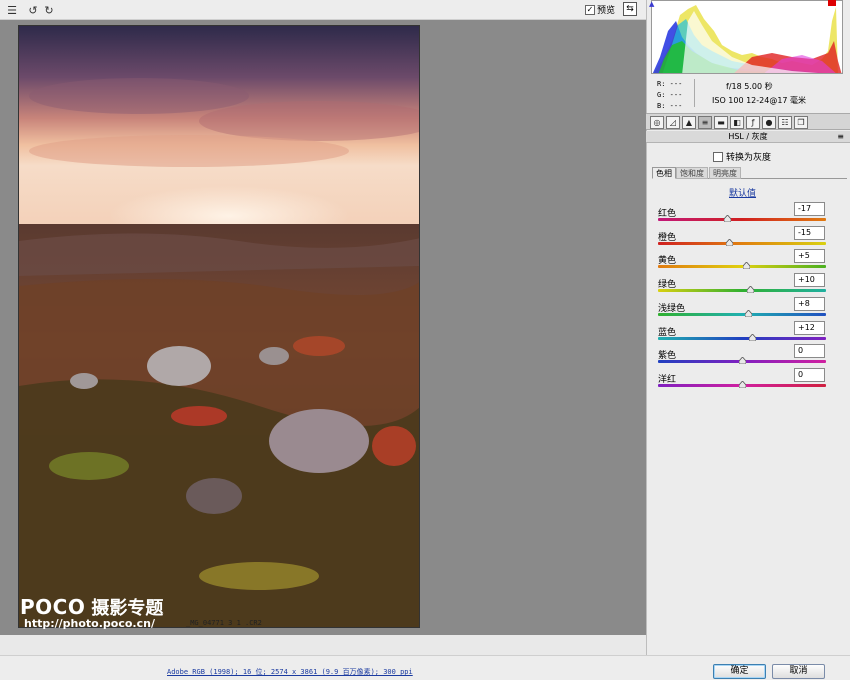  I want to click on rotate-right-icon: ↻, so click(49, 10).